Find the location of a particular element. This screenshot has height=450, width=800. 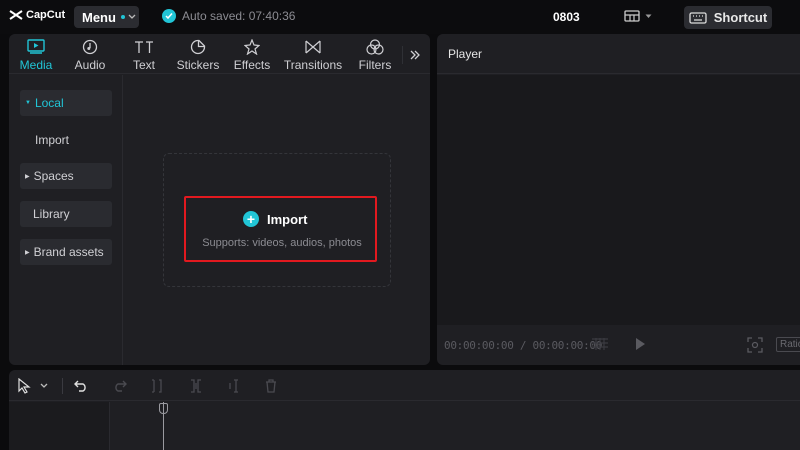

import-button: + Import is located at coordinates (275, 219).